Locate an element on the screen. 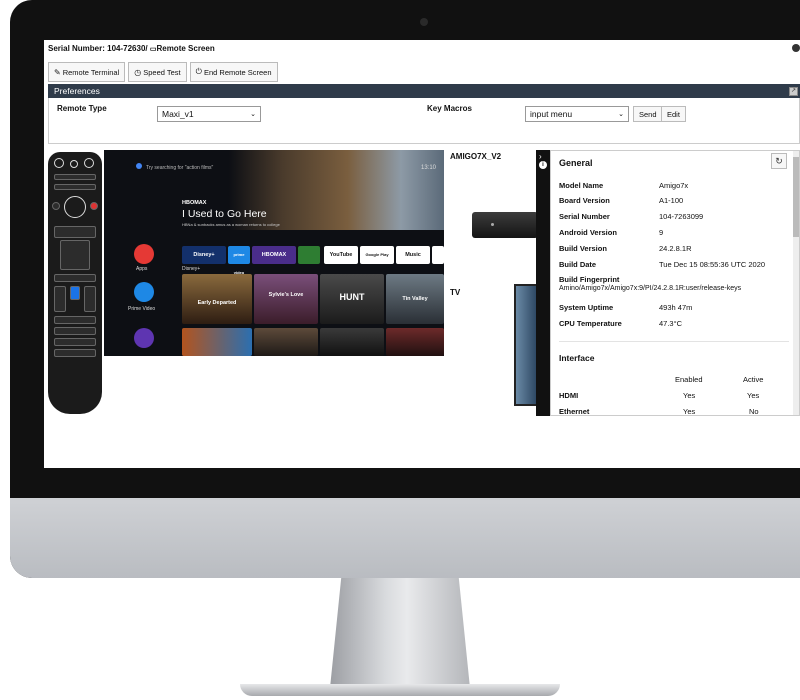 Image resolution: width=800 pixels, height=700 pixels. tv-name-label: TV is located at coordinates (455, 292).